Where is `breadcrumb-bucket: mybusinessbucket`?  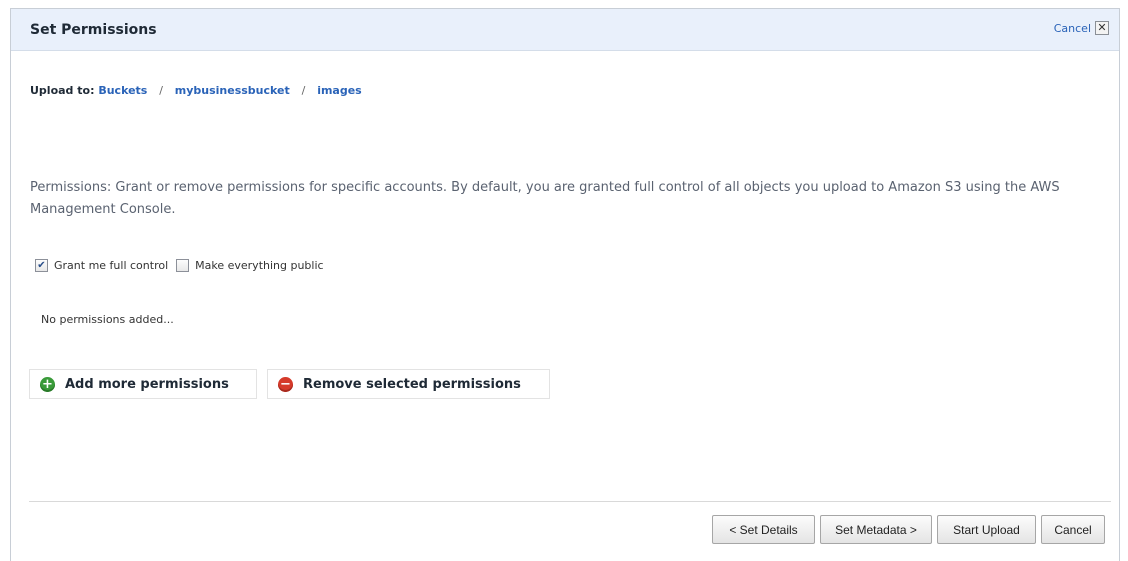 breadcrumb-bucket: mybusinessbucket is located at coordinates (232, 90).